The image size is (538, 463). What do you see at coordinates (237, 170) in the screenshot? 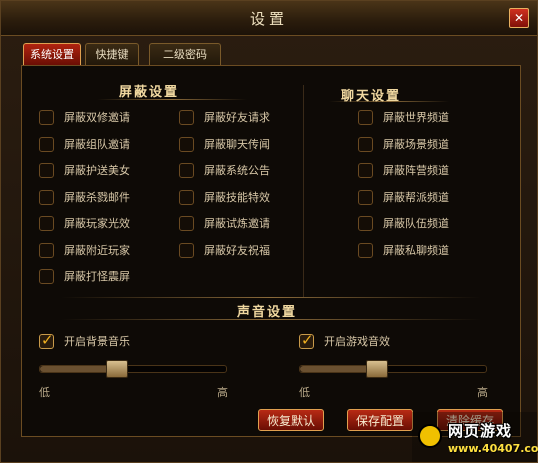
I see `shield-label: 屏蔽系统公告` at bounding box center [237, 170].